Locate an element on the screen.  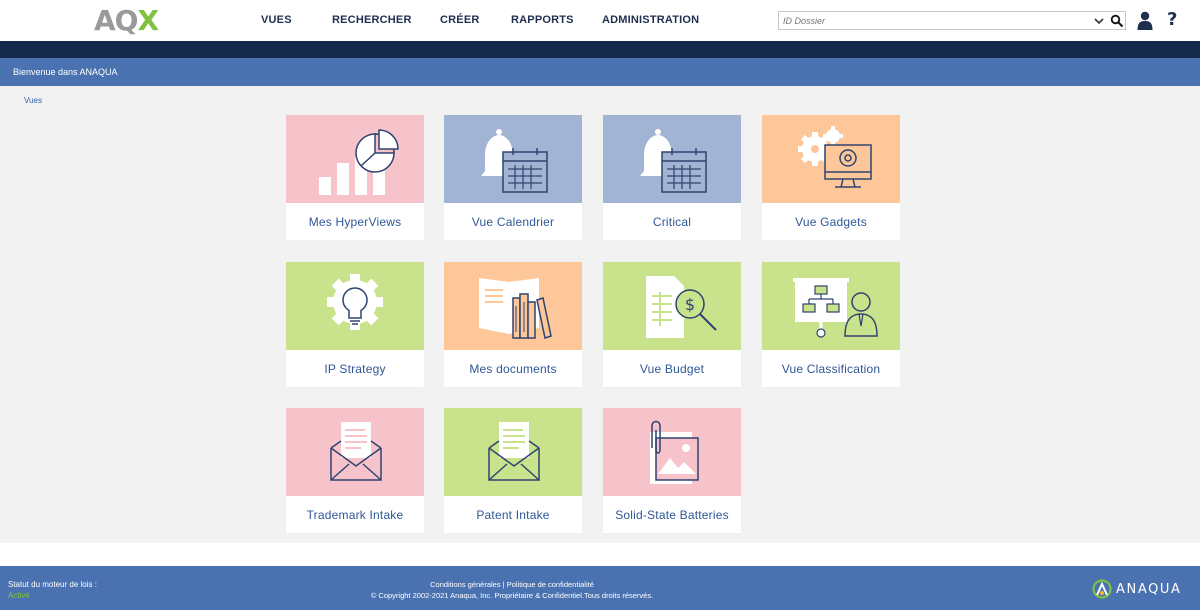
nav-administration: ADMINISTRATION is located at coordinates (650, 20).